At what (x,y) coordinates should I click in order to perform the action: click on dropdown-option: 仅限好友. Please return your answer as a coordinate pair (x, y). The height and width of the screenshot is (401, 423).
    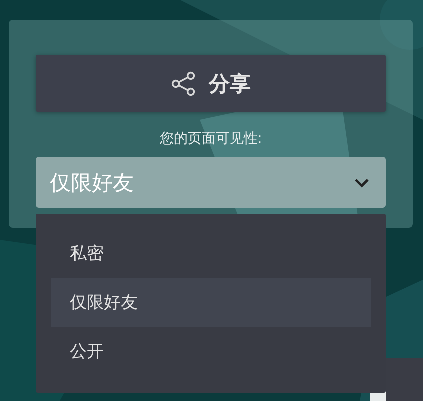
    Looking at the image, I should click on (211, 302).